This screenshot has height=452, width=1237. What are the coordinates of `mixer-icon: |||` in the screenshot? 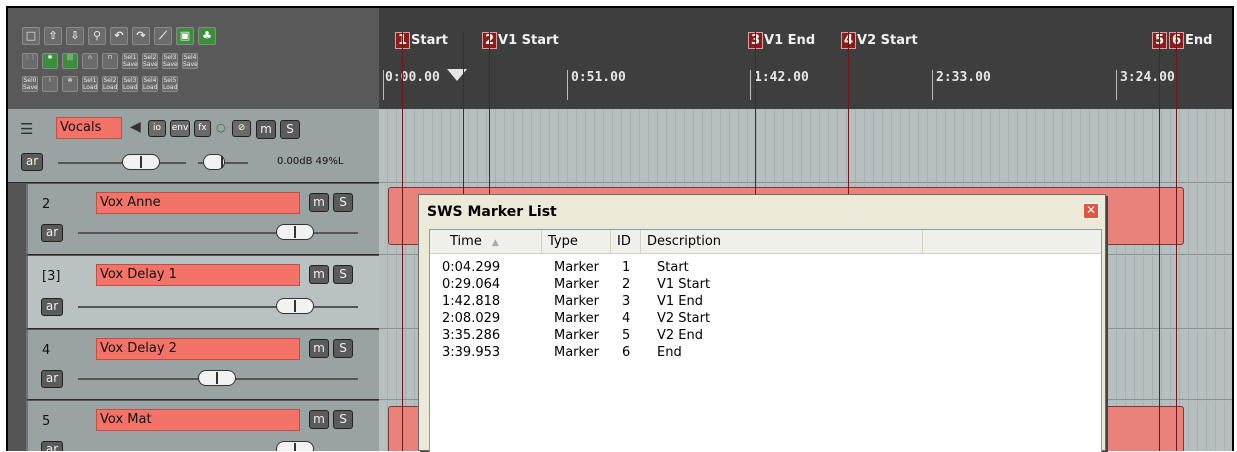 It's located at (70, 61).